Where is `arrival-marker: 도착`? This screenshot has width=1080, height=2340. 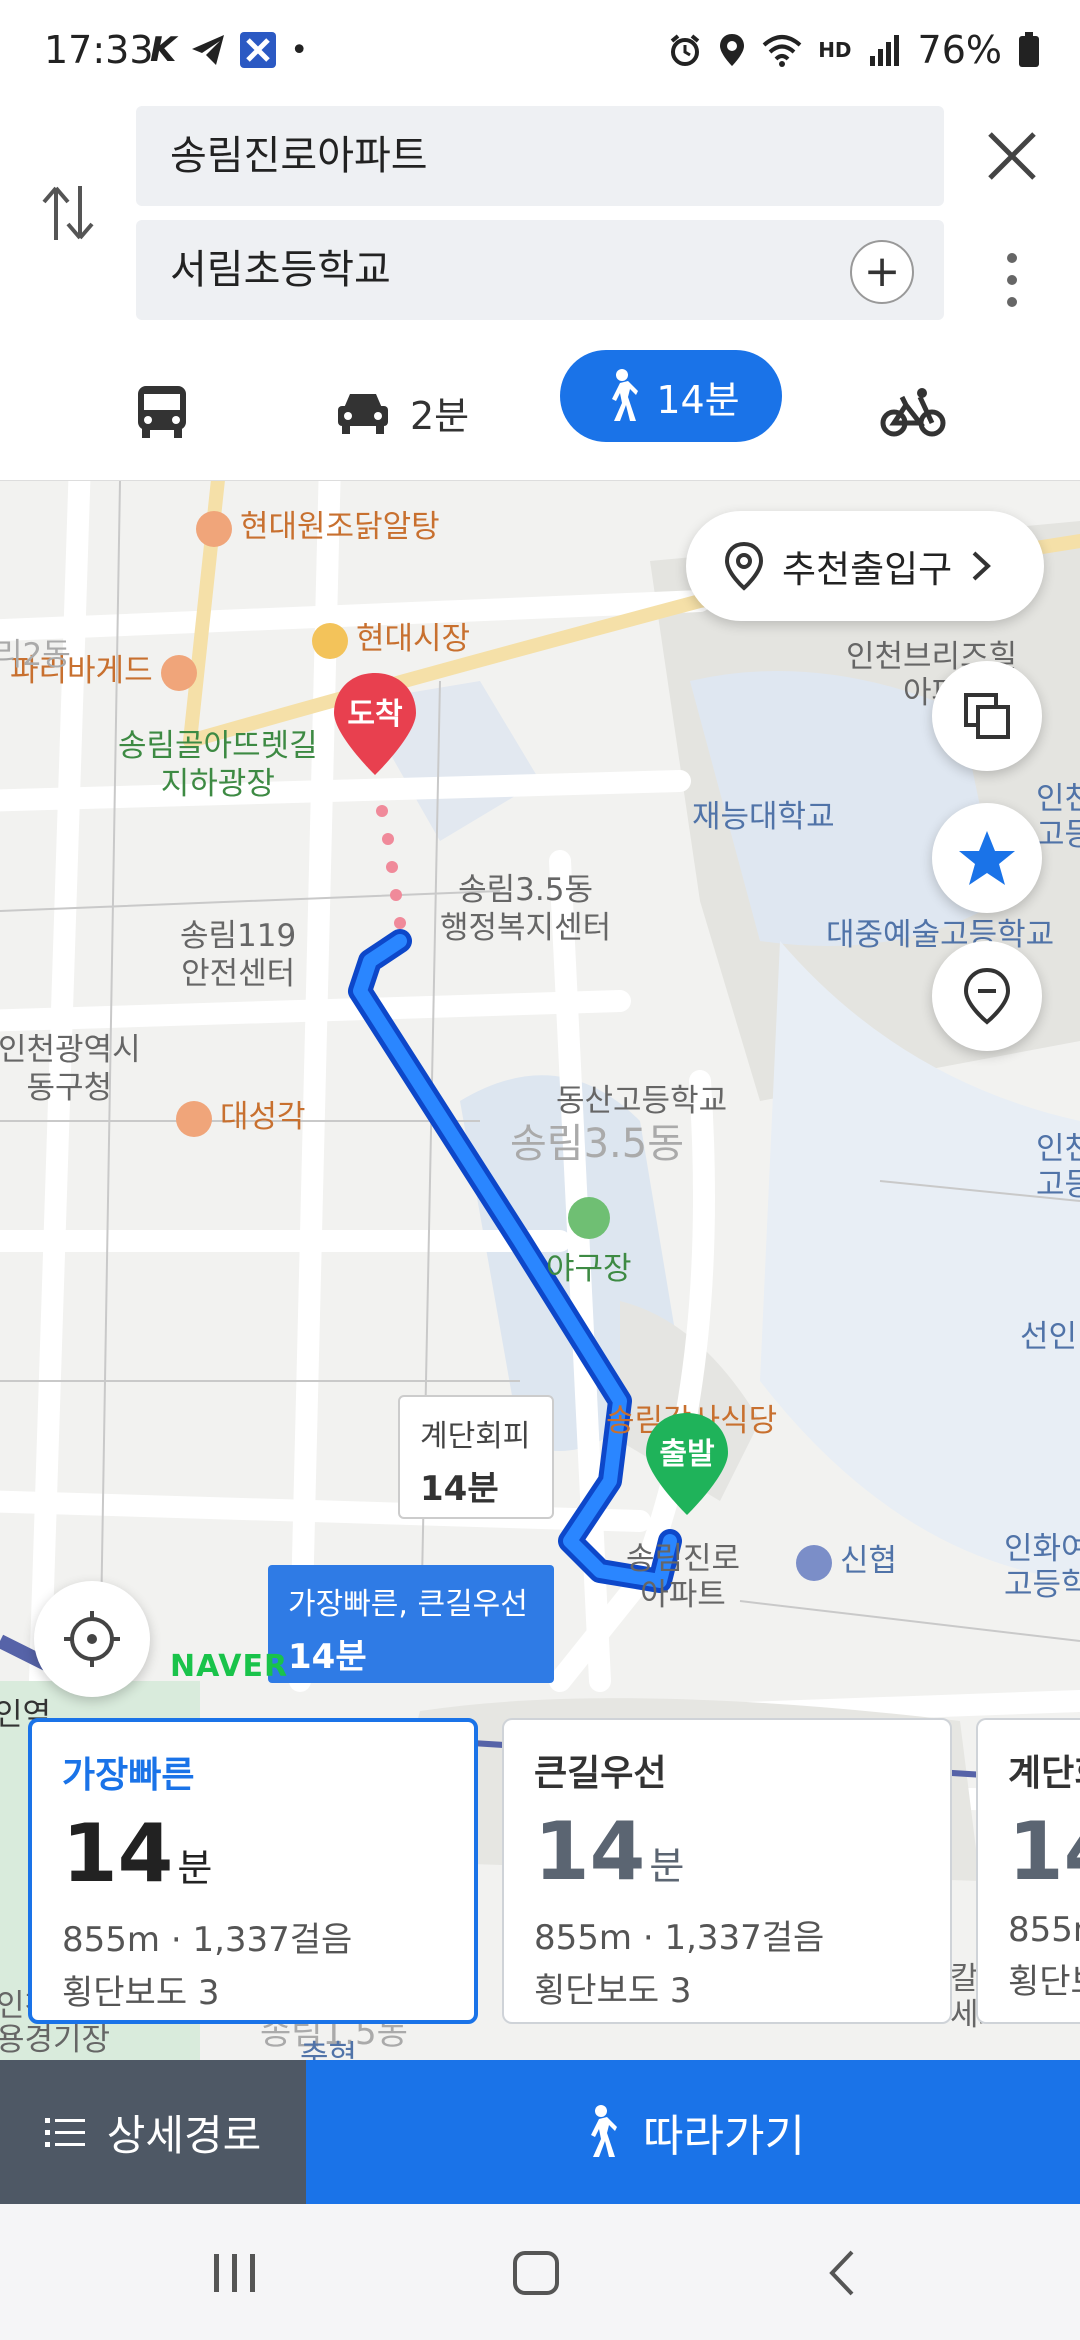 arrival-marker: 도착 is located at coordinates (375, 724).